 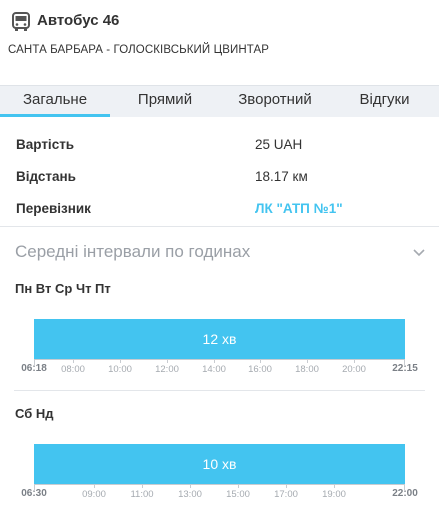 What do you see at coordinates (405, 368) in the screenshot?
I see `weekdays-end-time: 22:15` at bounding box center [405, 368].